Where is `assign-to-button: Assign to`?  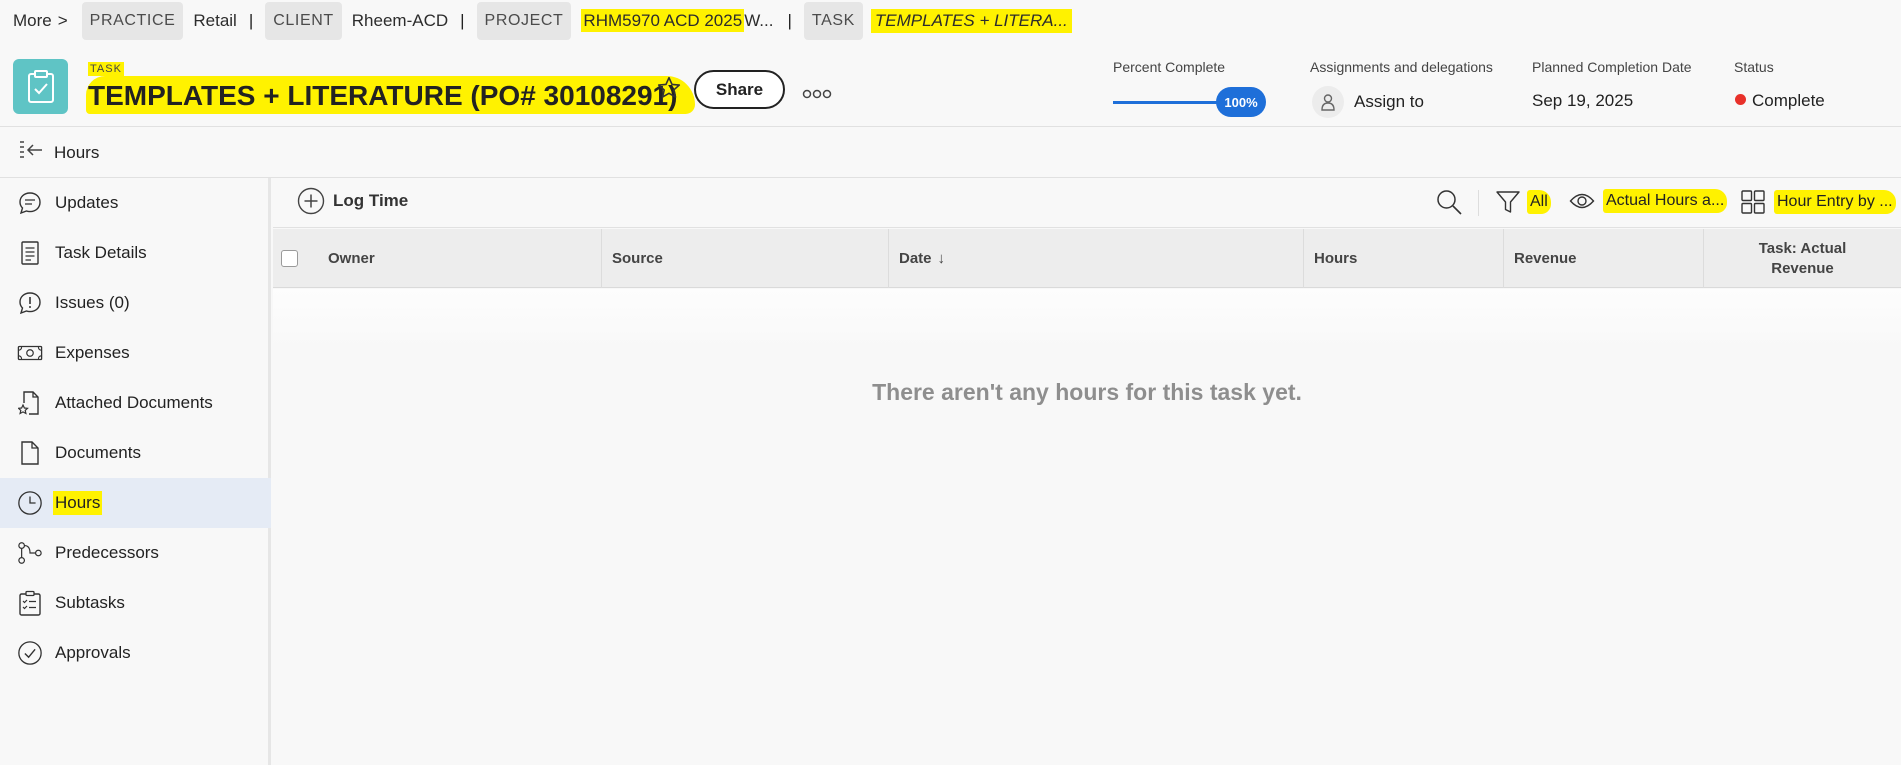
assign-to-button: Assign to is located at coordinates (1368, 102).